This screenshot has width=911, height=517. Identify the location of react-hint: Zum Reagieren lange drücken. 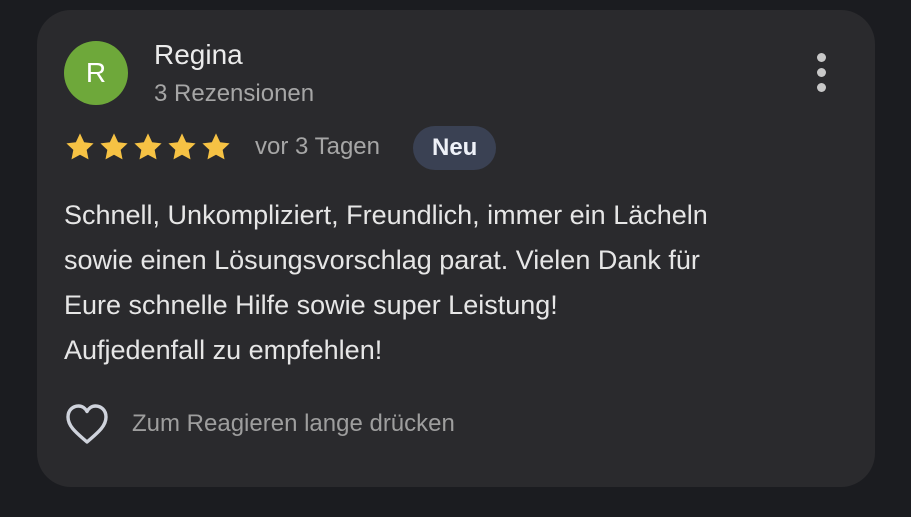
(293, 423).